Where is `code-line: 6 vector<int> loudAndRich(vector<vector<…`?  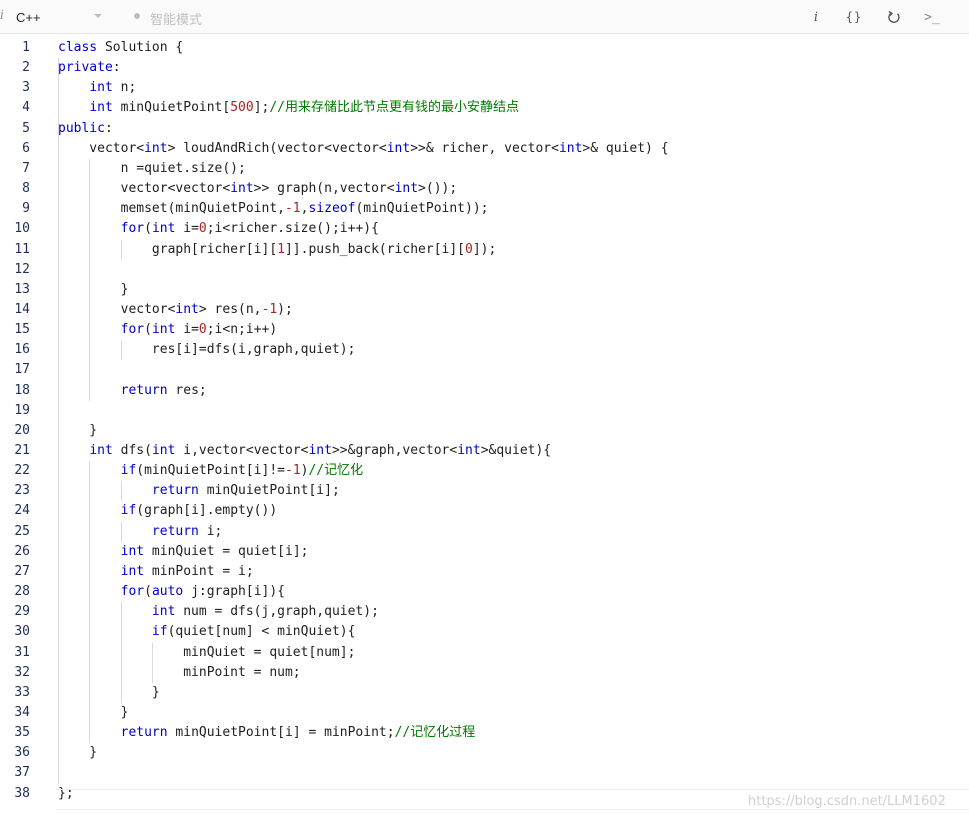 code-line: 6 vector<int> loudAndRich(vector<vector<… is located at coordinates (484, 149).